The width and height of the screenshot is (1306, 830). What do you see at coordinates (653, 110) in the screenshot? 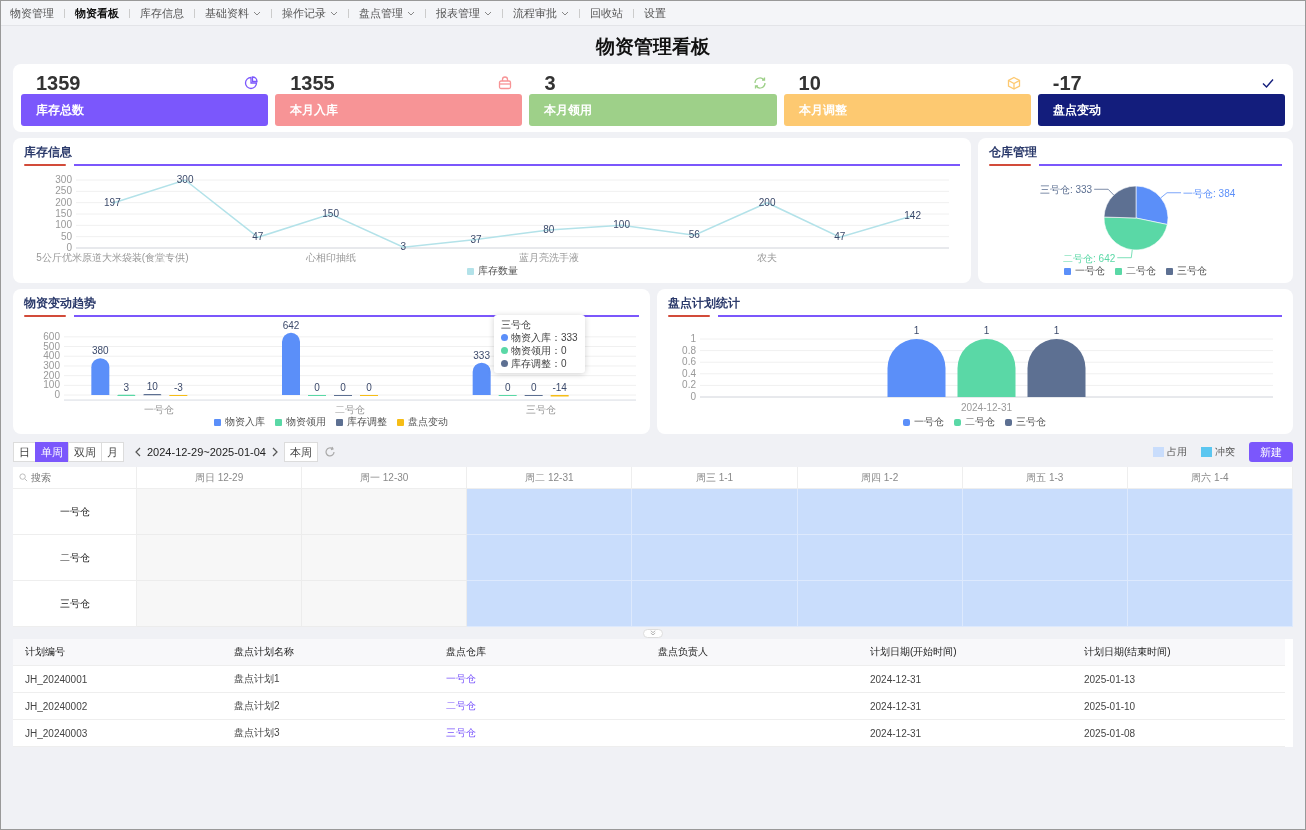
I see `stat-label: 本月领用` at bounding box center [653, 110].